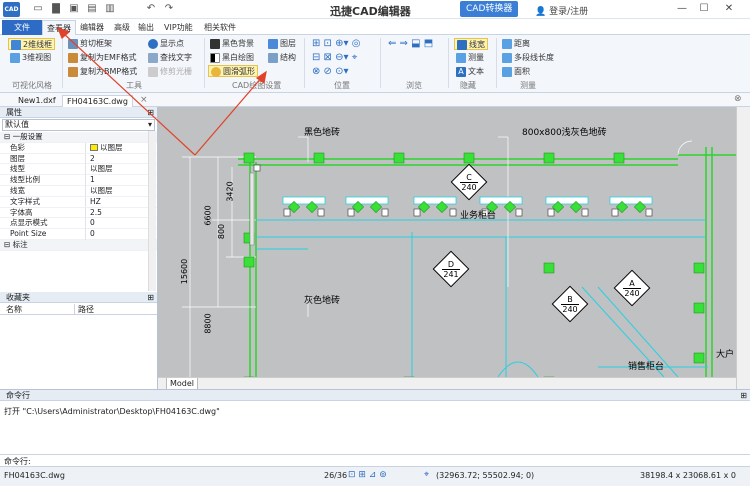 The width and height of the screenshot is (750, 486). What do you see at coordinates (485, 475) in the screenshot?
I see `status-coords: (32963.72; 55502.94; 0)` at bounding box center [485, 475].